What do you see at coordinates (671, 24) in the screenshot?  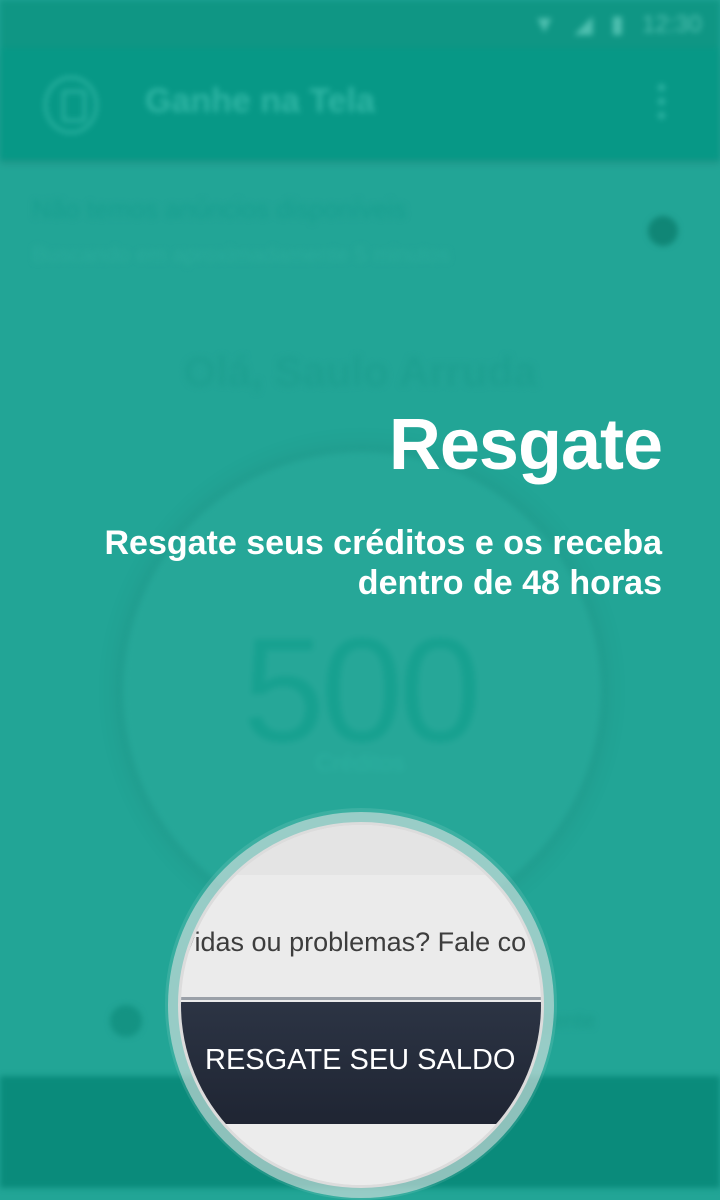 I see `status-time: 12:30` at bounding box center [671, 24].